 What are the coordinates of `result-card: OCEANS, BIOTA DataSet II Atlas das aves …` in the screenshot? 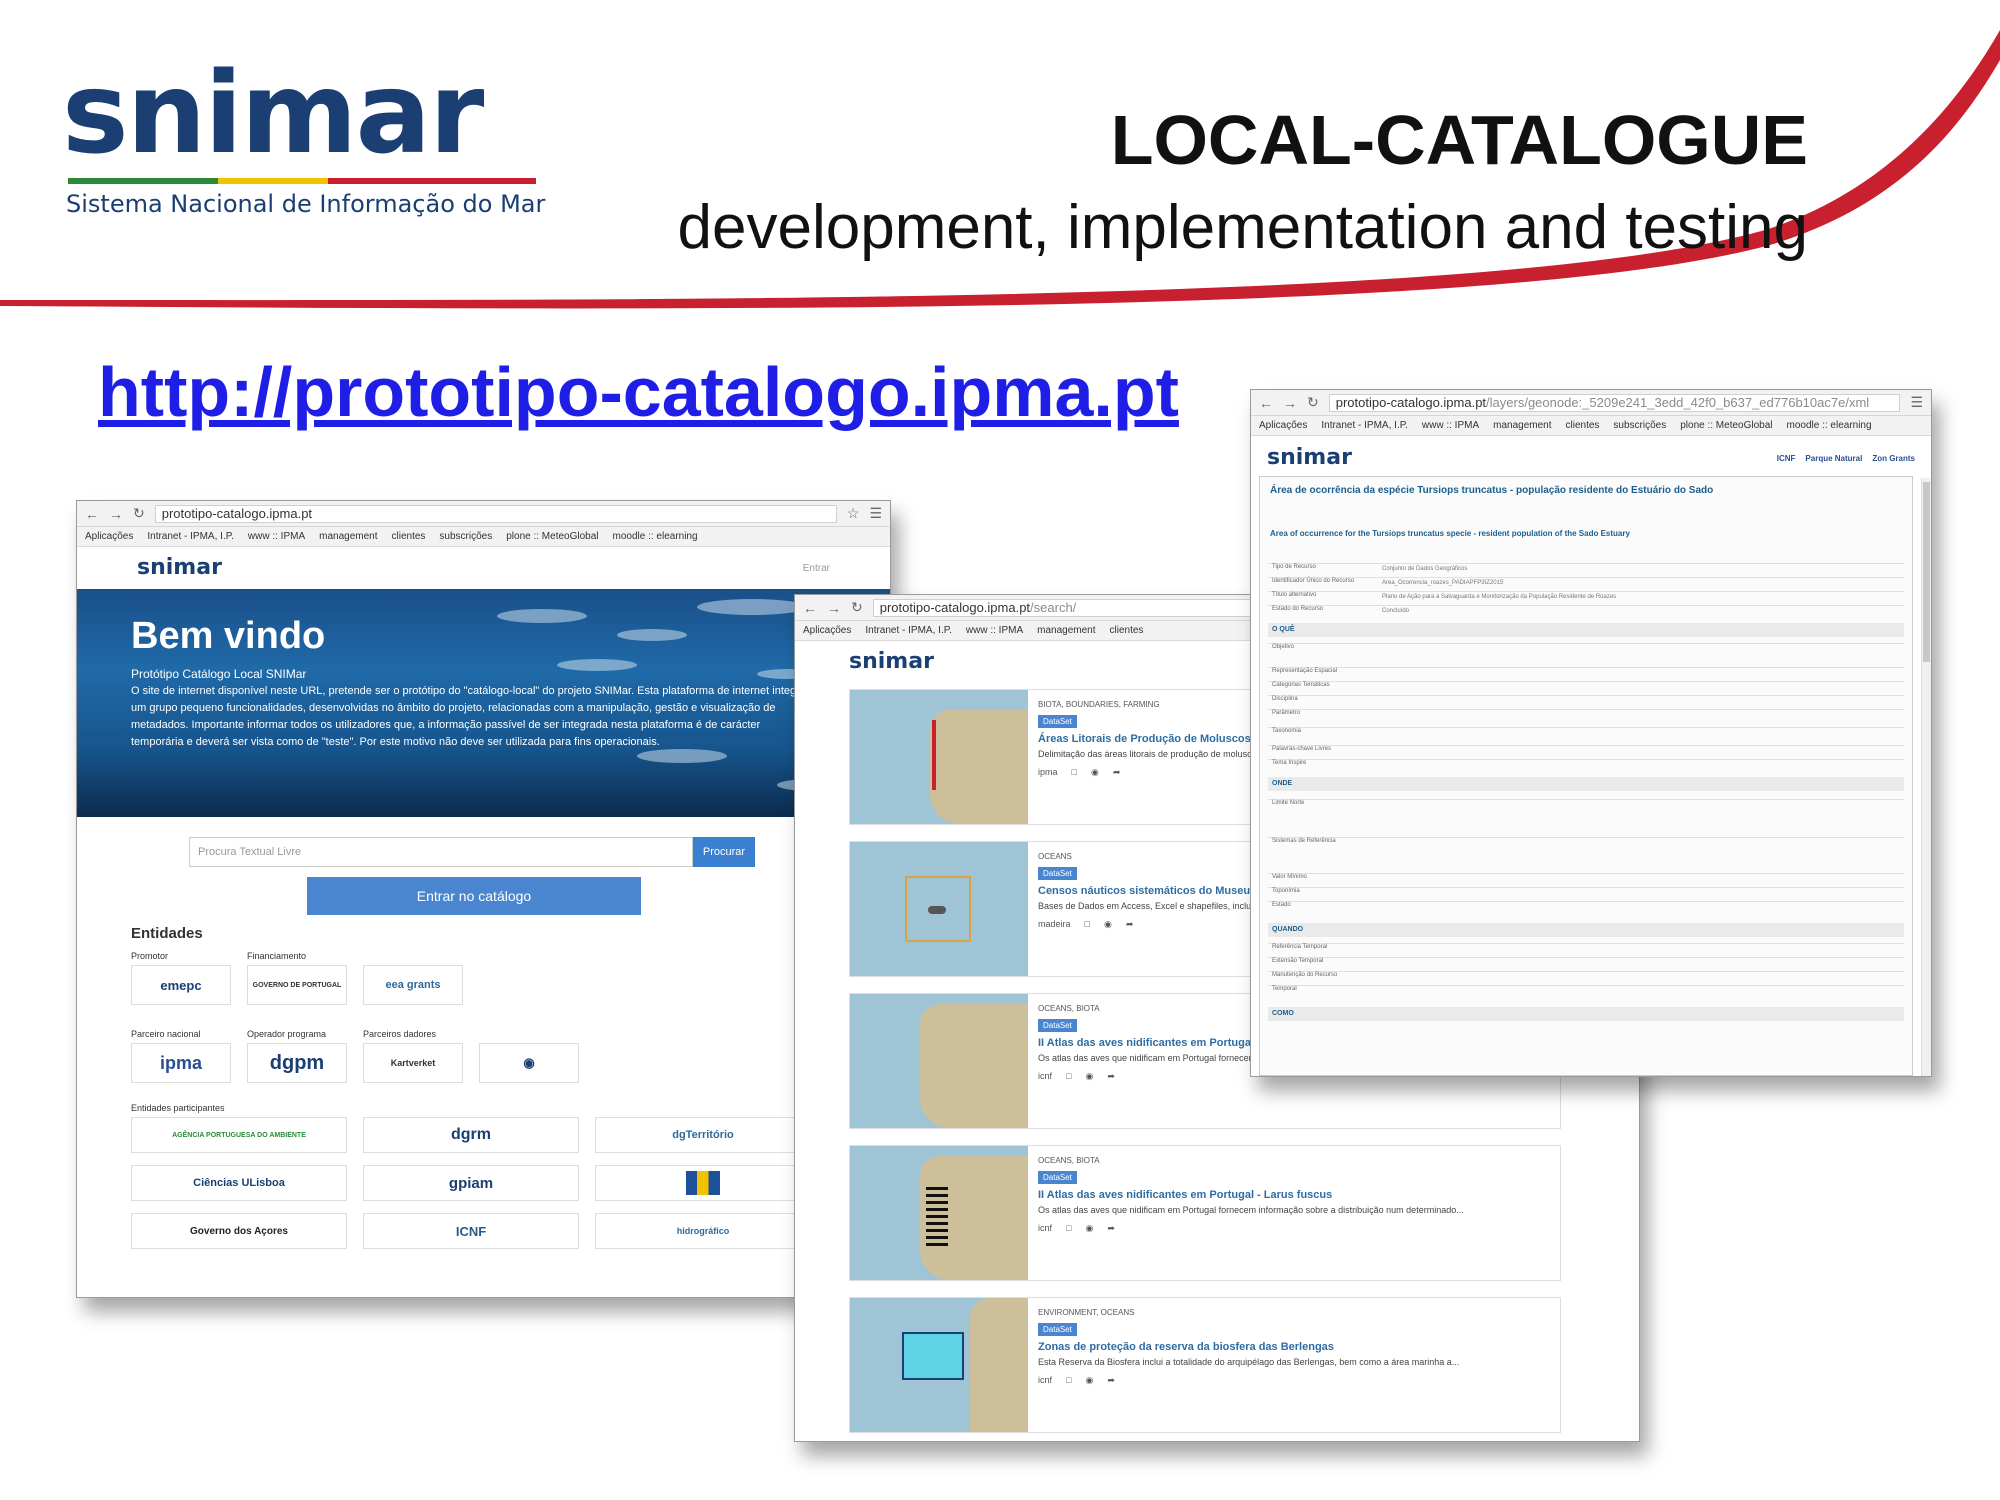 It's located at (1205, 1213).